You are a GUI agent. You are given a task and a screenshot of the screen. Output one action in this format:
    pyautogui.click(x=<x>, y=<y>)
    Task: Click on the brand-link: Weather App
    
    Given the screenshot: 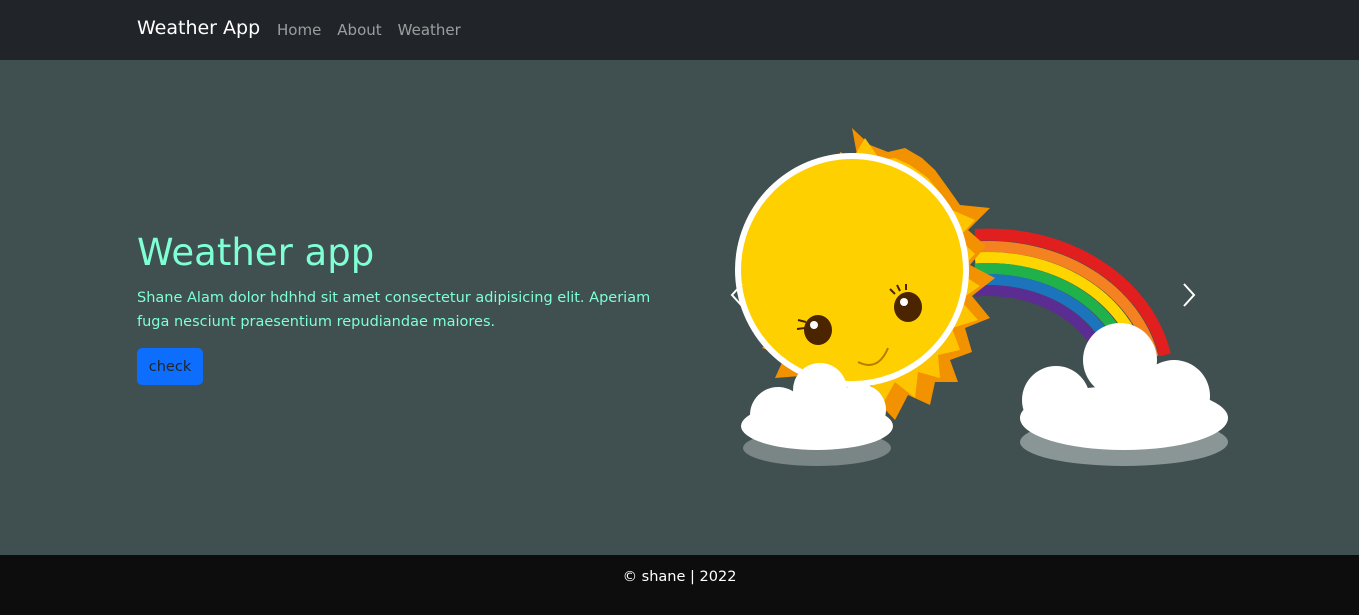 What is the action you would take?
    pyautogui.click(x=198, y=28)
    